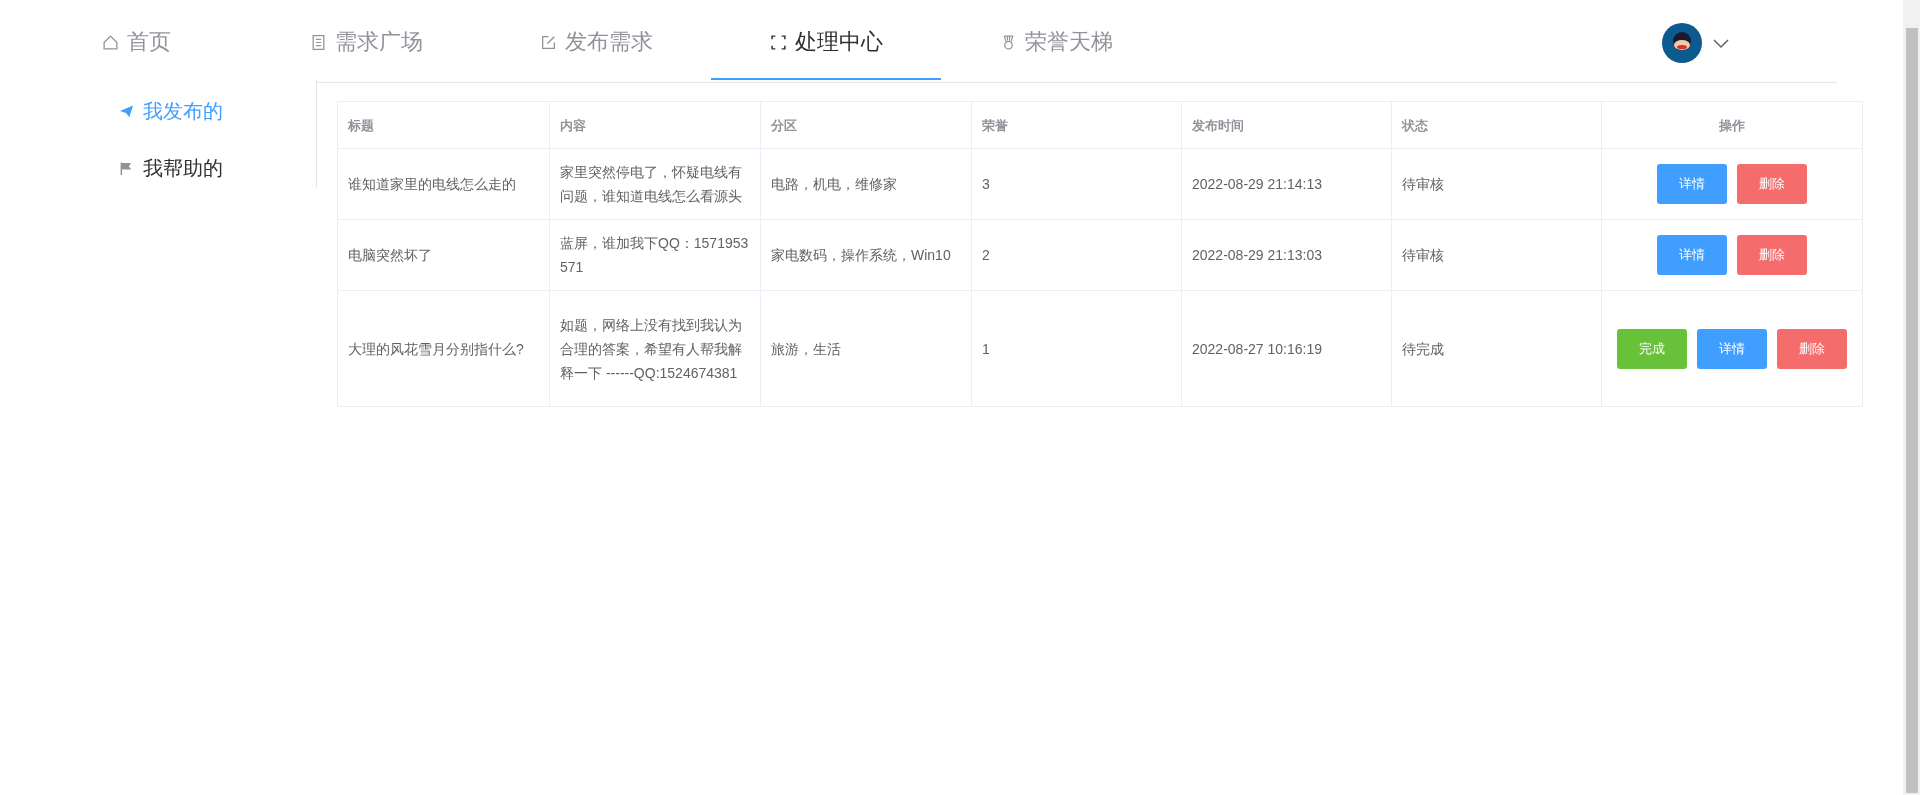 This screenshot has width=1920, height=795. What do you see at coordinates (171, 168) in the screenshot?
I see `sidebar-item: 我帮助的` at bounding box center [171, 168].